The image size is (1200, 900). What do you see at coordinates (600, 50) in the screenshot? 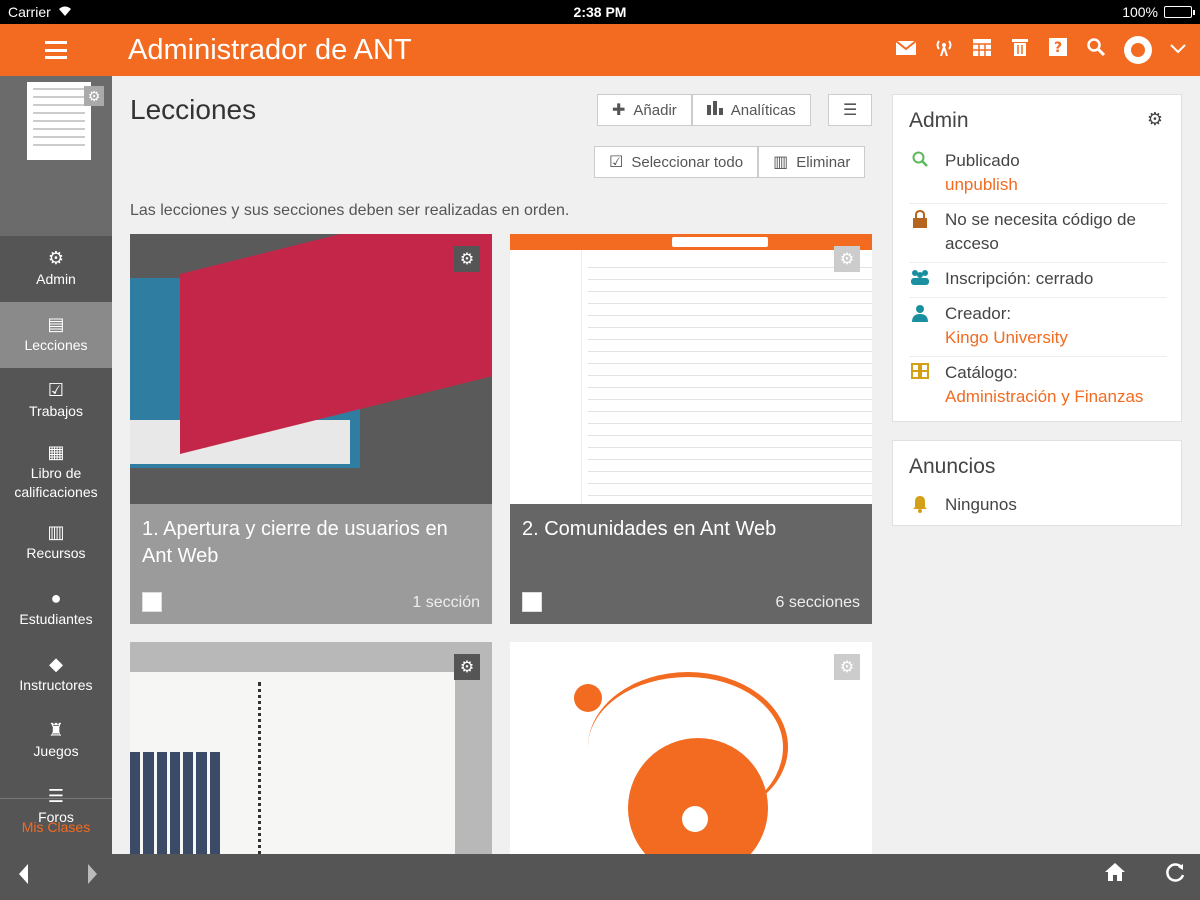
I see `app-header: Administrador de ANT ?` at bounding box center [600, 50].